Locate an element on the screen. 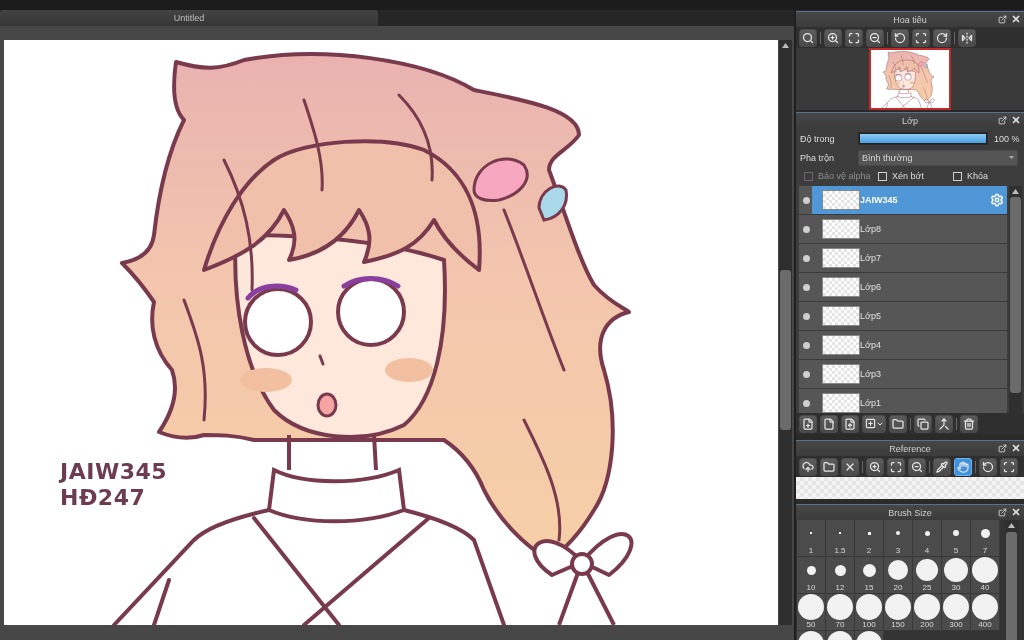 The image size is (1024, 640). blend-mode-dropdown: Bình thường is located at coordinates (938, 157).